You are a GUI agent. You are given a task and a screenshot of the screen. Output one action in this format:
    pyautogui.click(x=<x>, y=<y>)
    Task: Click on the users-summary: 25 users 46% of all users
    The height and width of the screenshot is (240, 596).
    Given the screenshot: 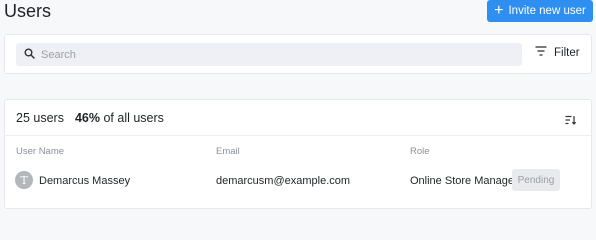 What is the action you would take?
    pyautogui.click(x=90, y=118)
    